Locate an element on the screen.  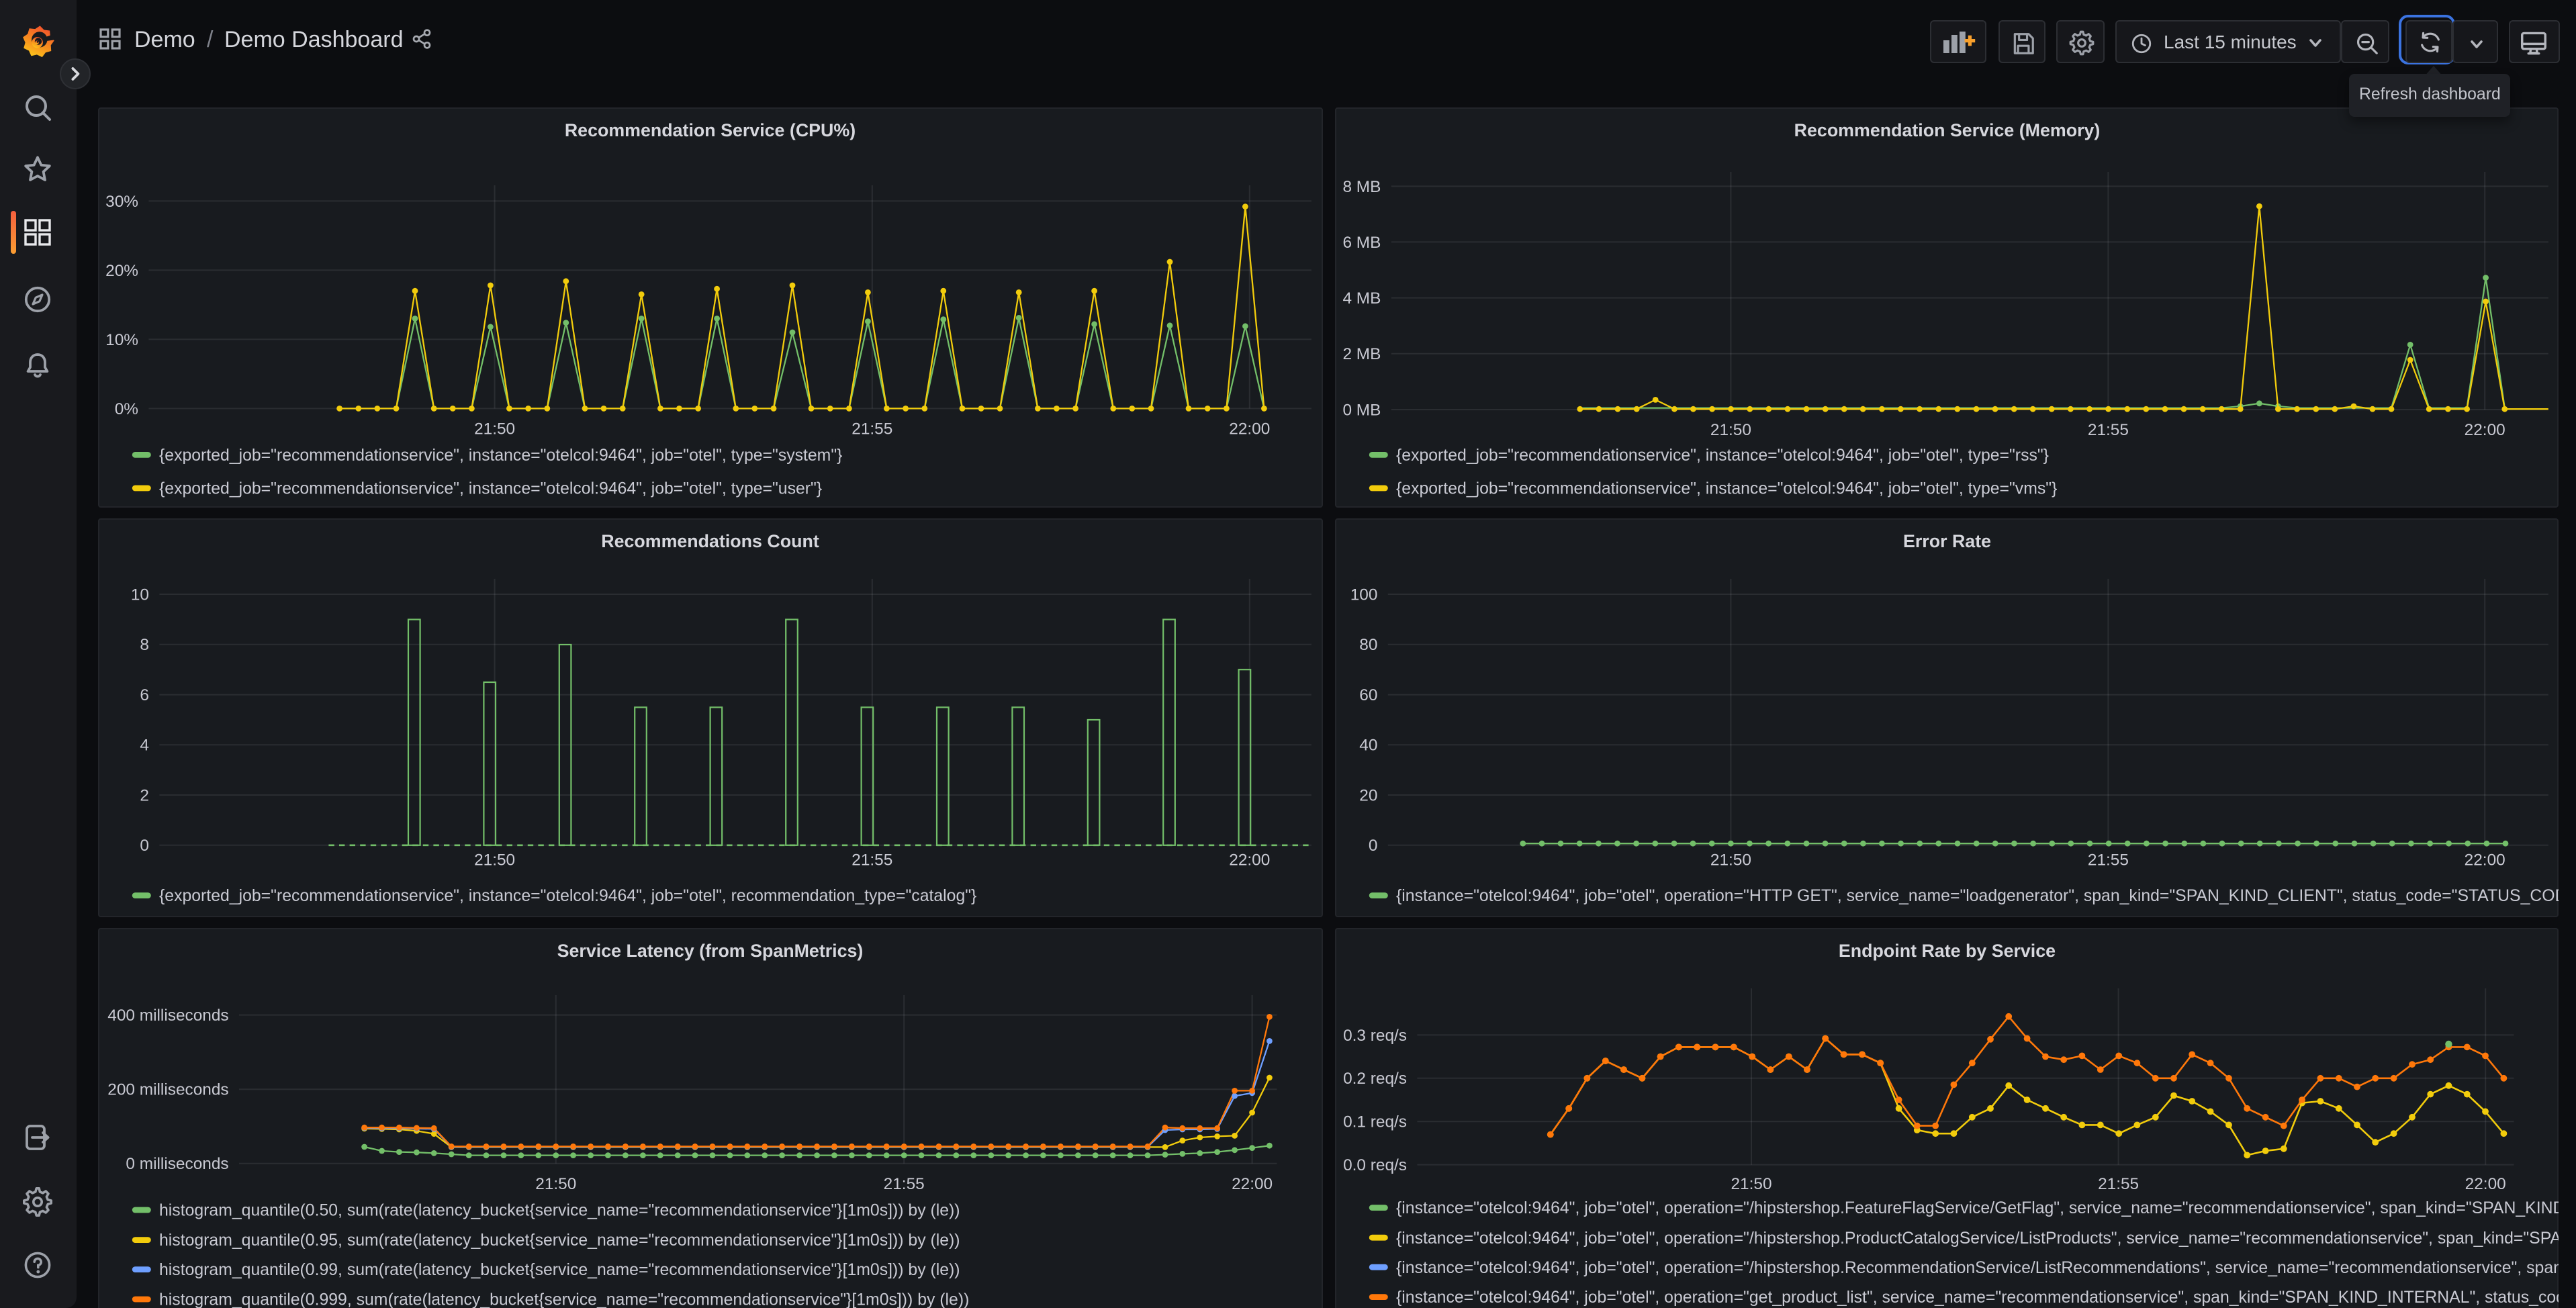
svg-text: 20 is located at coordinates (1368, 795).